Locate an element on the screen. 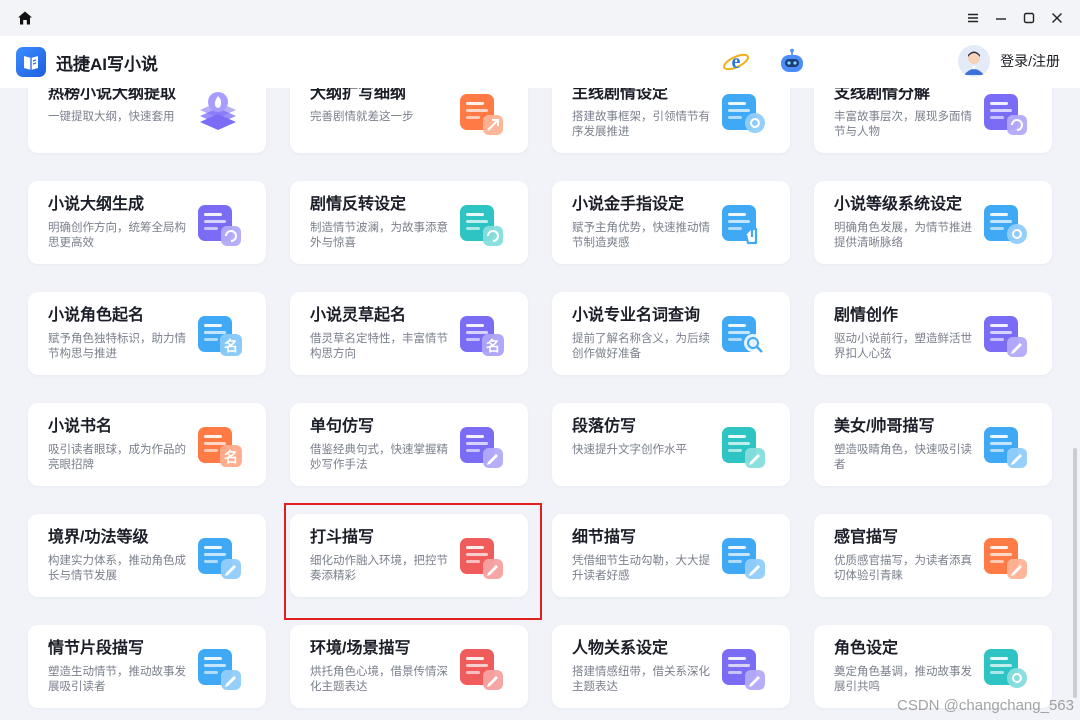  doc-gear-icon is located at coordinates (742, 112).